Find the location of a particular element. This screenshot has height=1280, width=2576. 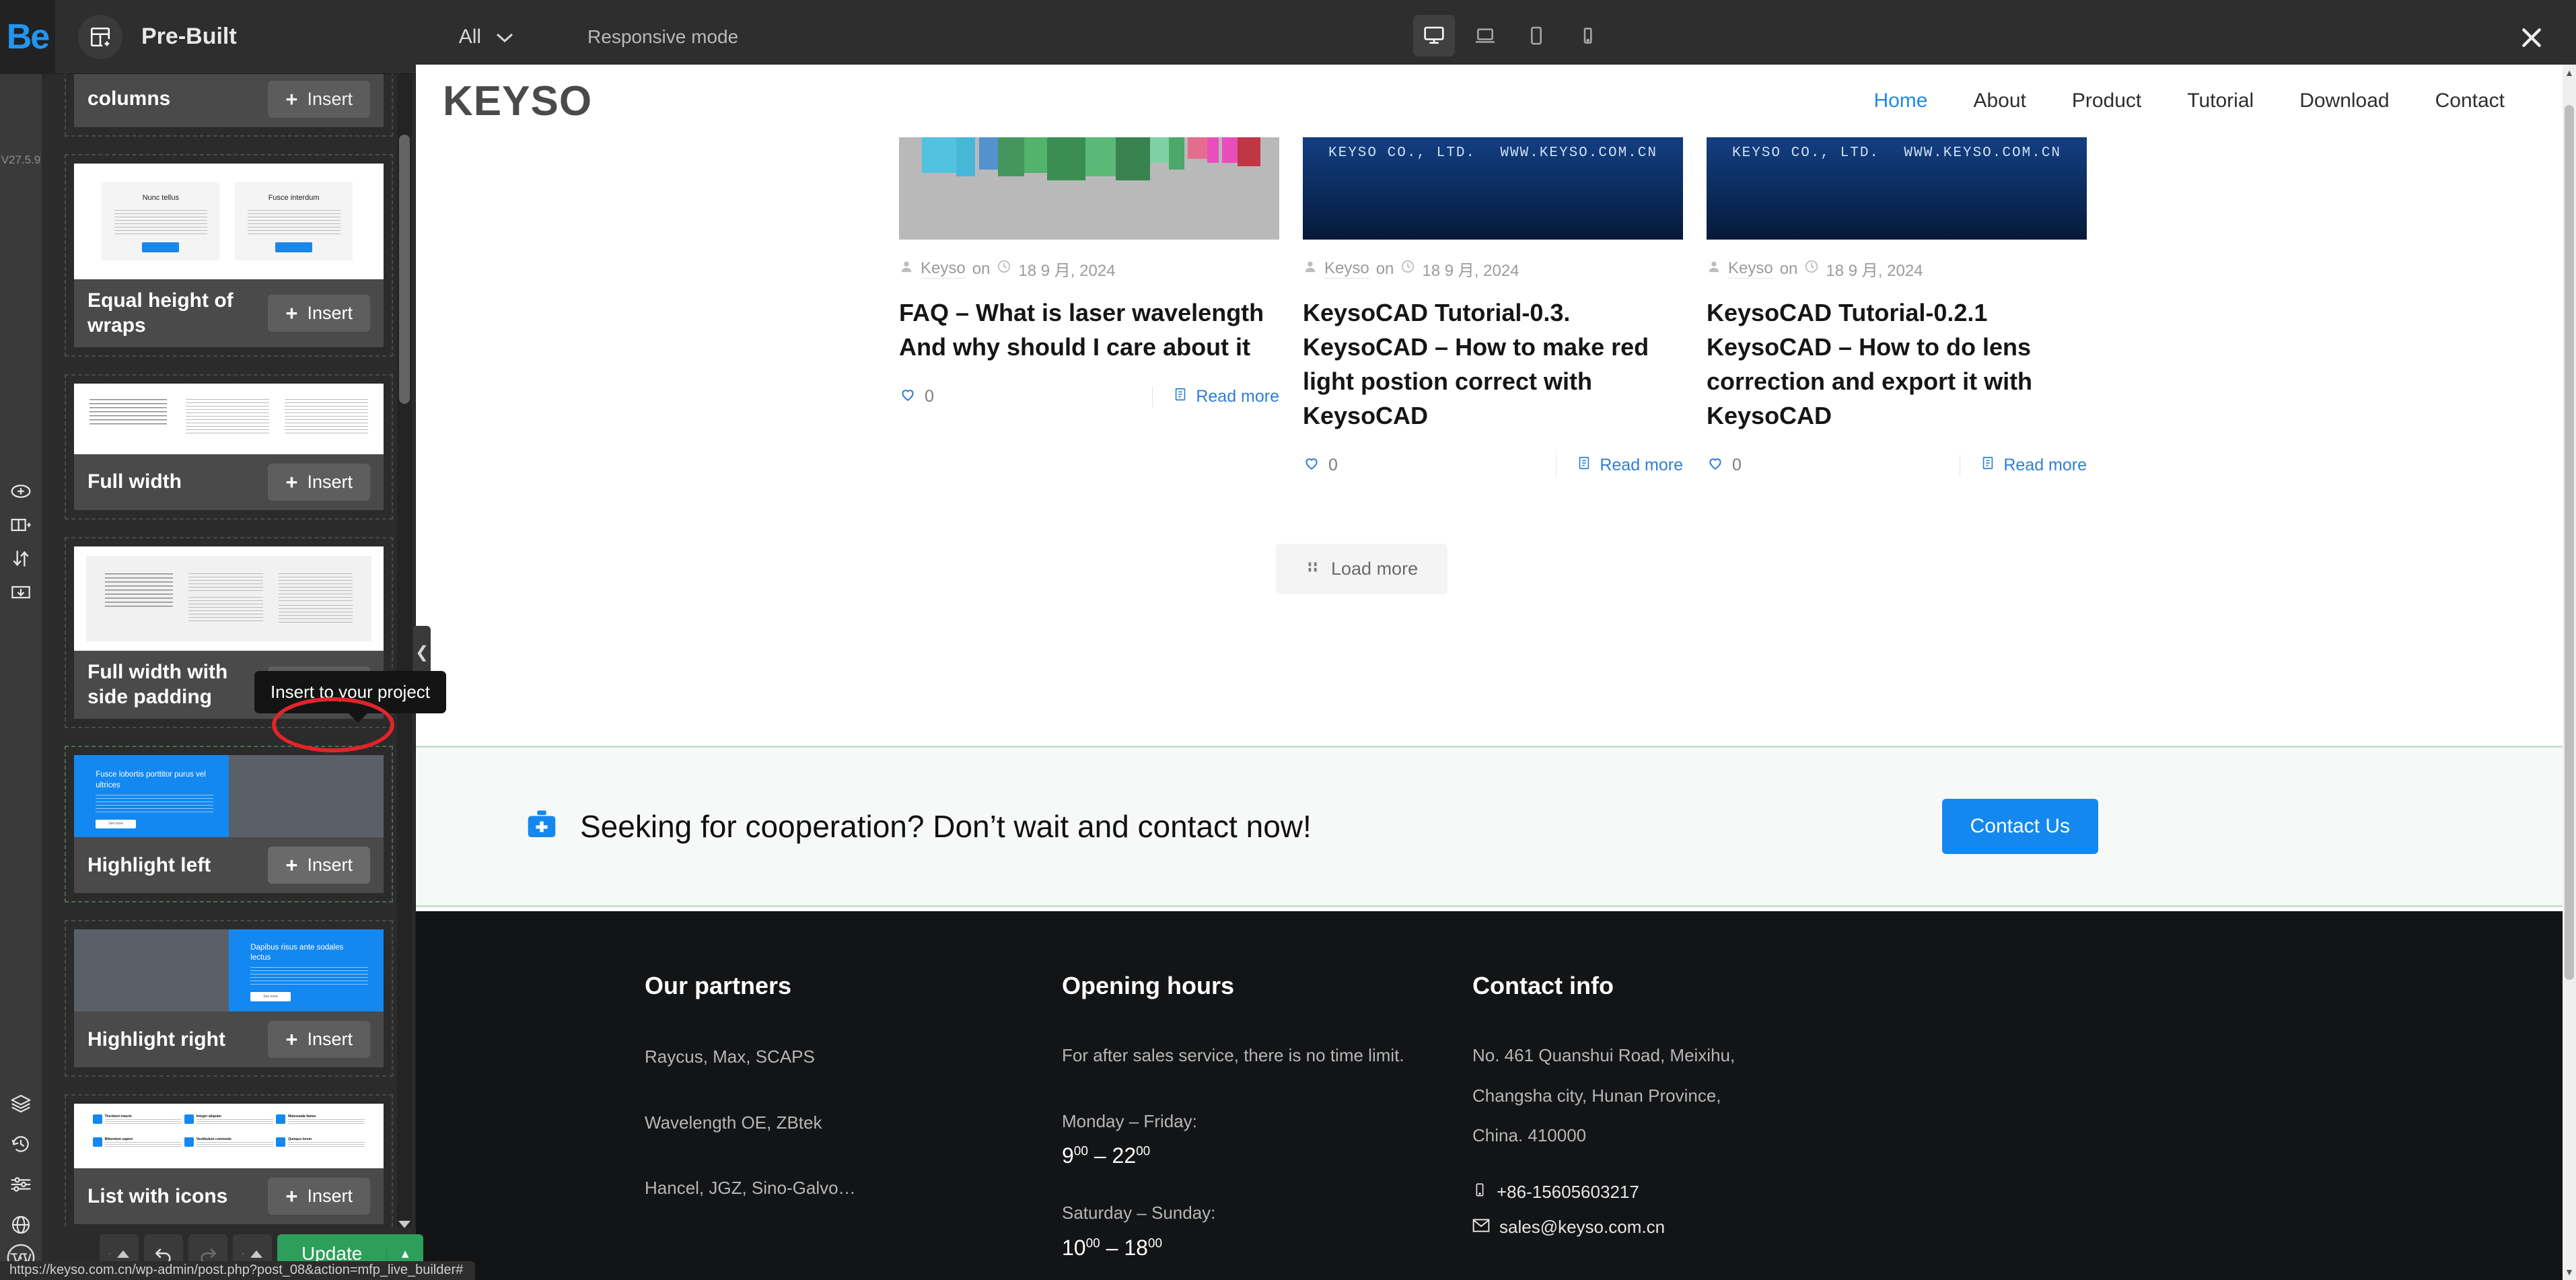

nav-item-home: Home is located at coordinates (1900, 101).